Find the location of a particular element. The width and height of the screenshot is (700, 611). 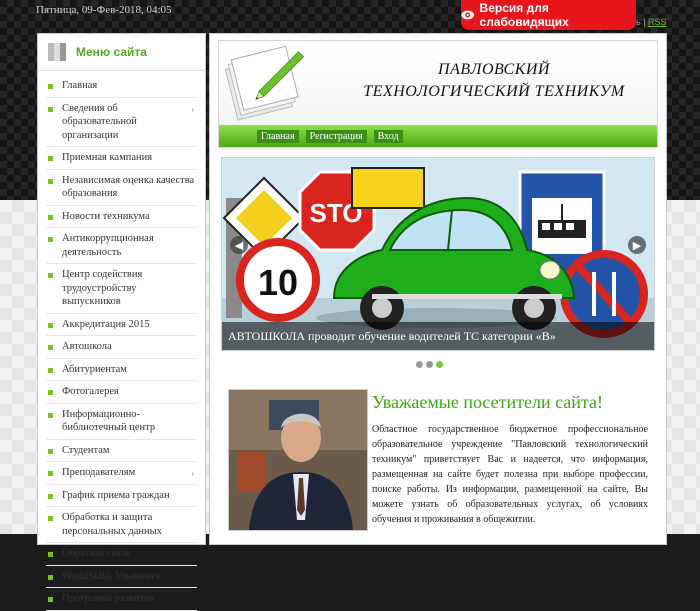

menu-pixel-icon is located at coordinates (57, 52).